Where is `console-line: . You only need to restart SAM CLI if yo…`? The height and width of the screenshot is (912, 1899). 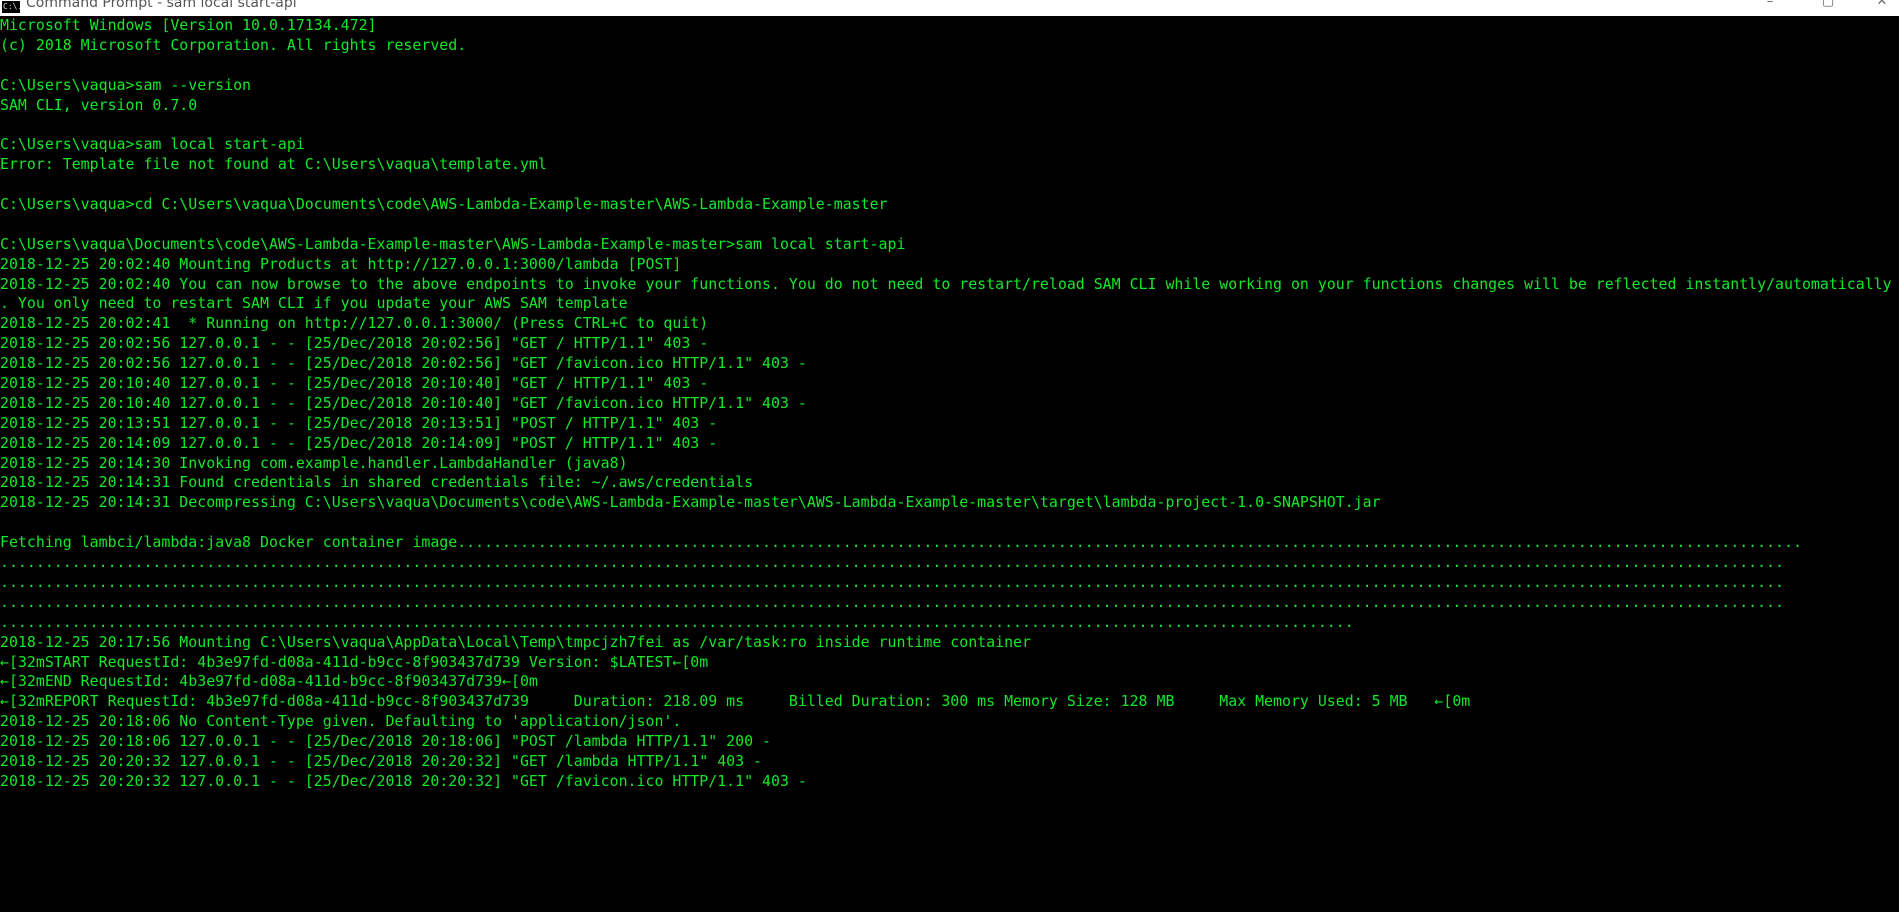 console-line: . You only need to restart SAM CLI if yo… is located at coordinates (314, 303).